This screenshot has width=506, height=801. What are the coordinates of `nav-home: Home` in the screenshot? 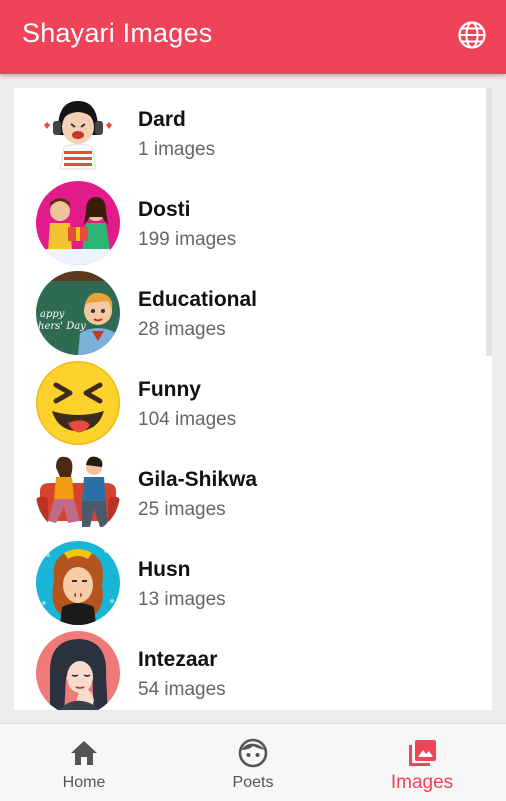 It's located at (84, 762).